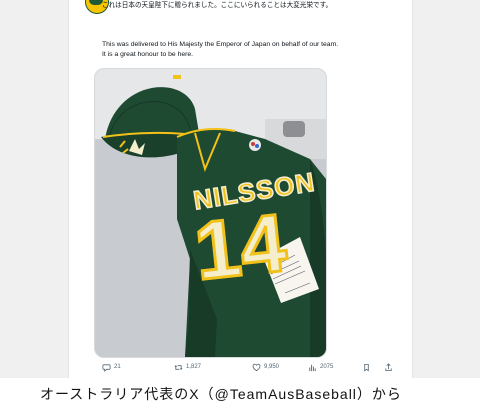 This screenshot has height=404, width=480. What do you see at coordinates (312, 367) in the screenshot?
I see `views-icon` at bounding box center [312, 367].